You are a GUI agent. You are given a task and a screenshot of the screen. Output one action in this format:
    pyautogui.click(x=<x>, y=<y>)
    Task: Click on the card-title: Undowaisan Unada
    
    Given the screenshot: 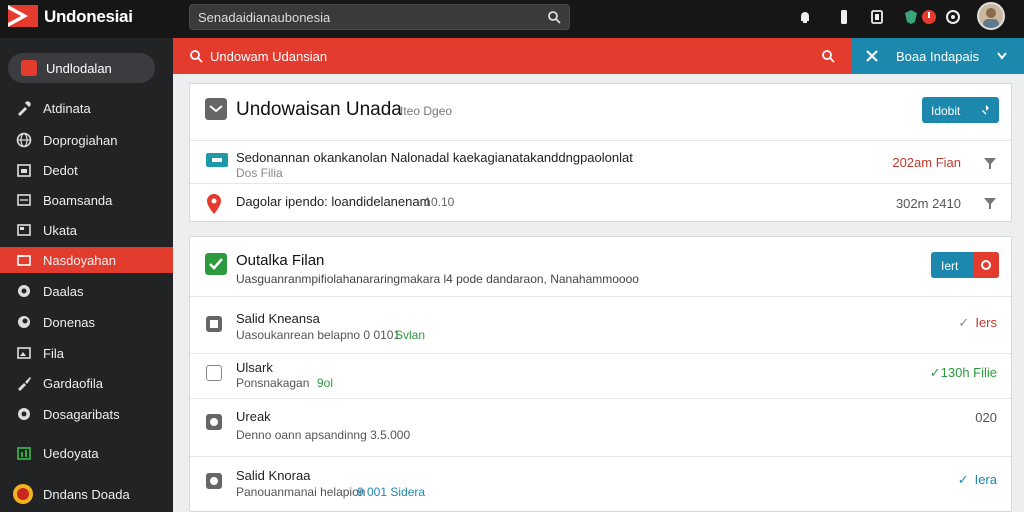 What is the action you would take?
    pyautogui.click(x=319, y=109)
    